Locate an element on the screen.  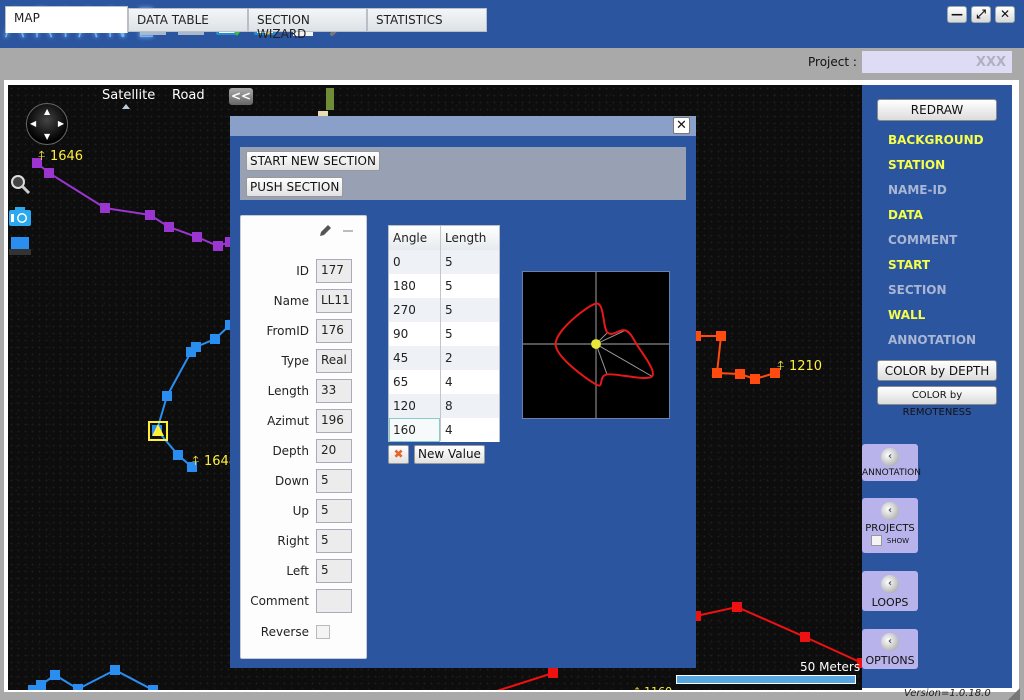
projects-fold: ‹ PROJECTS SHOW is located at coordinates (890, 525).